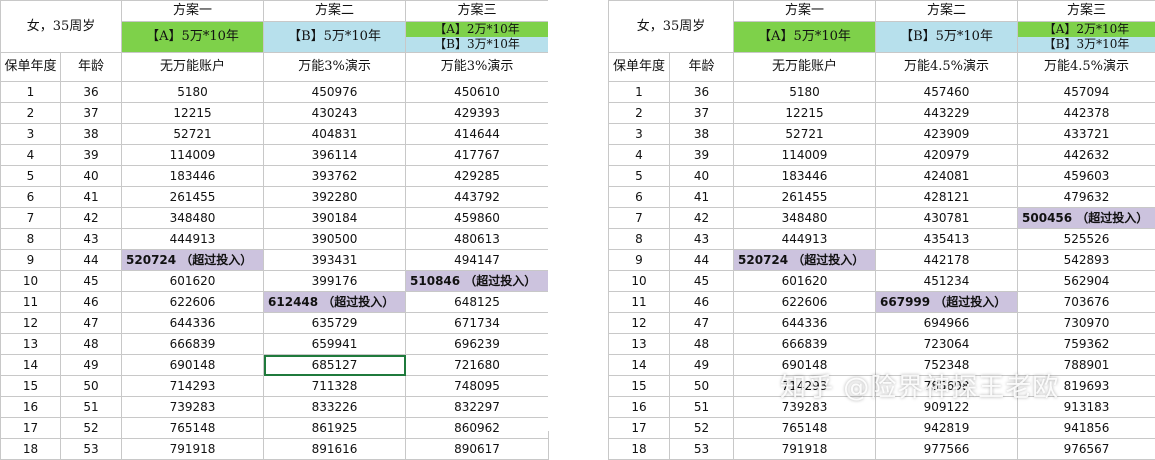  I want to click on plan-1-value: 114009, so click(193, 155).